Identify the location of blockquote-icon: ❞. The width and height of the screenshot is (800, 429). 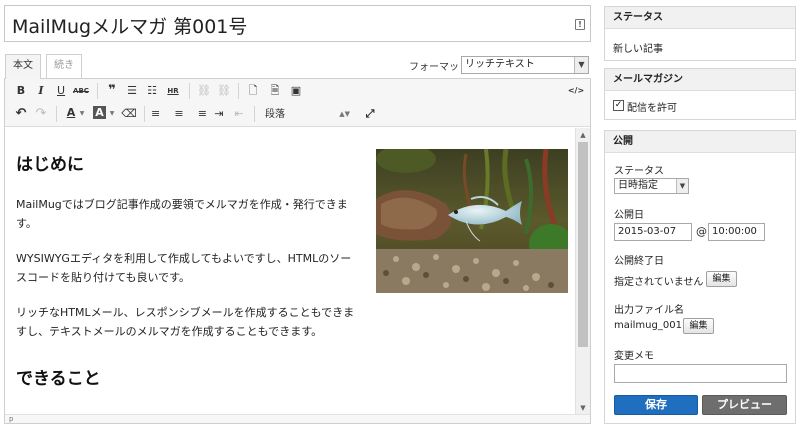
(112, 91).